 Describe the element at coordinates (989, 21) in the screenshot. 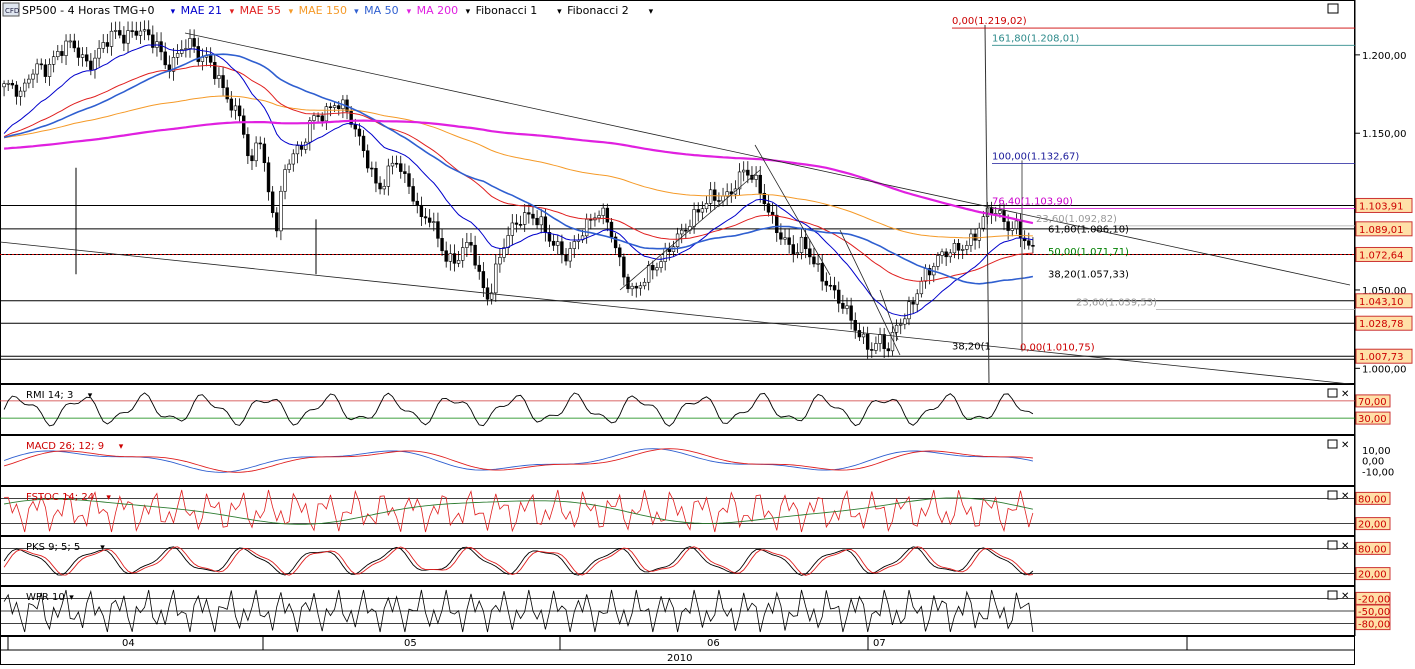

I see `fib-level-label: 0,00(1.219,02)` at that location.